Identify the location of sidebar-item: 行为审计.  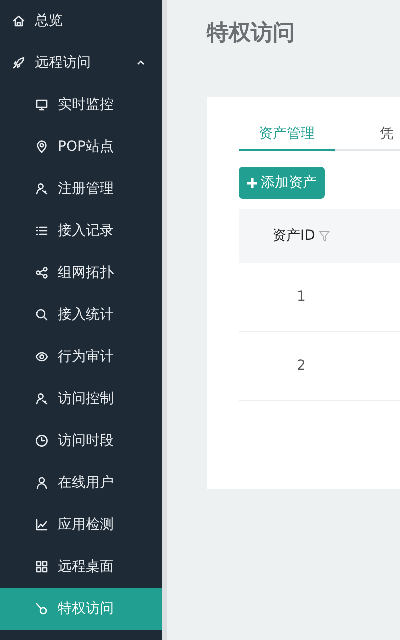
(81, 357).